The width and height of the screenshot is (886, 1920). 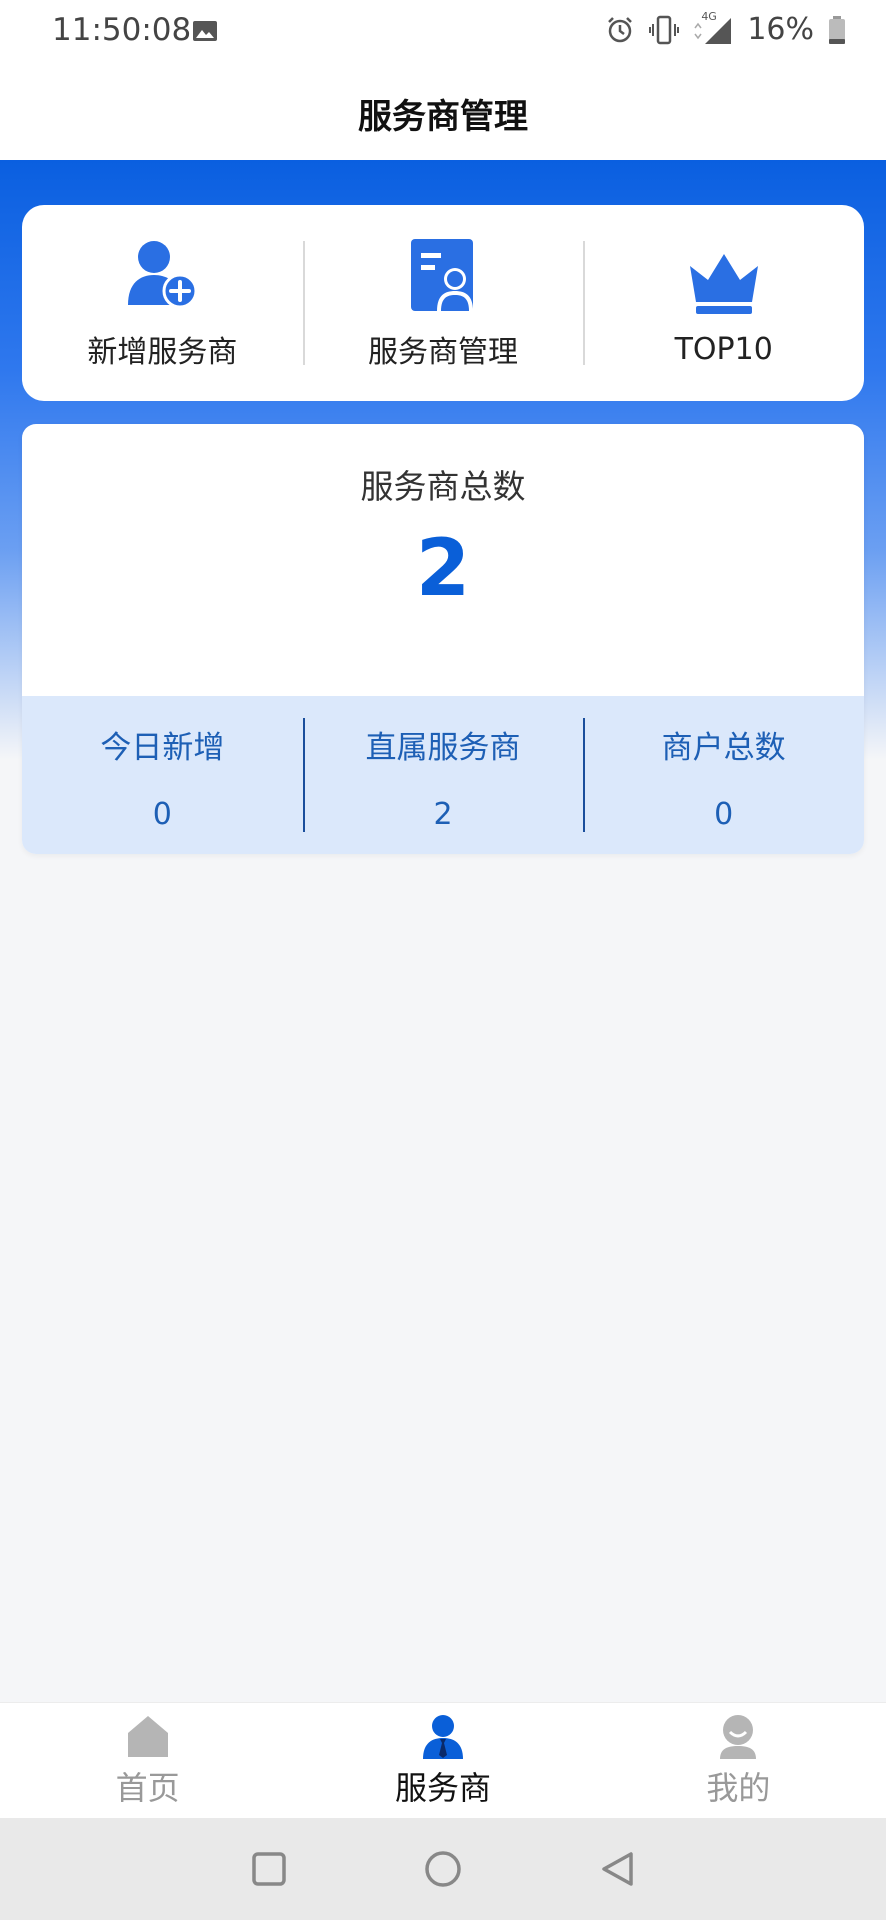 What do you see at coordinates (837, 29) in the screenshot?
I see `battery-icon` at bounding box center [837, 29].